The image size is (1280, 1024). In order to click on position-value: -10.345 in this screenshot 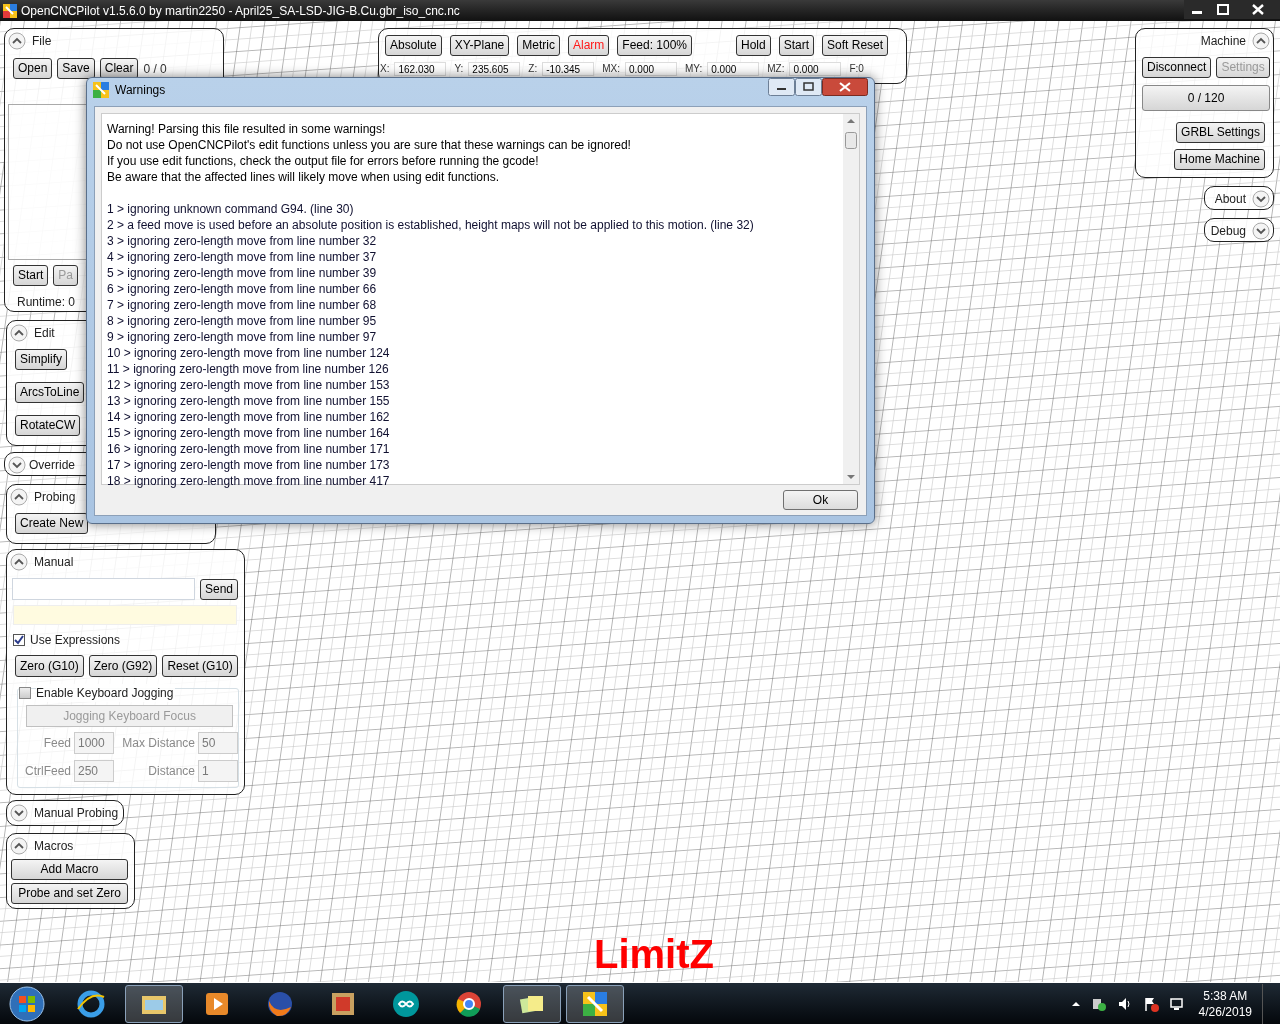, I will do `click(568, 68)`.